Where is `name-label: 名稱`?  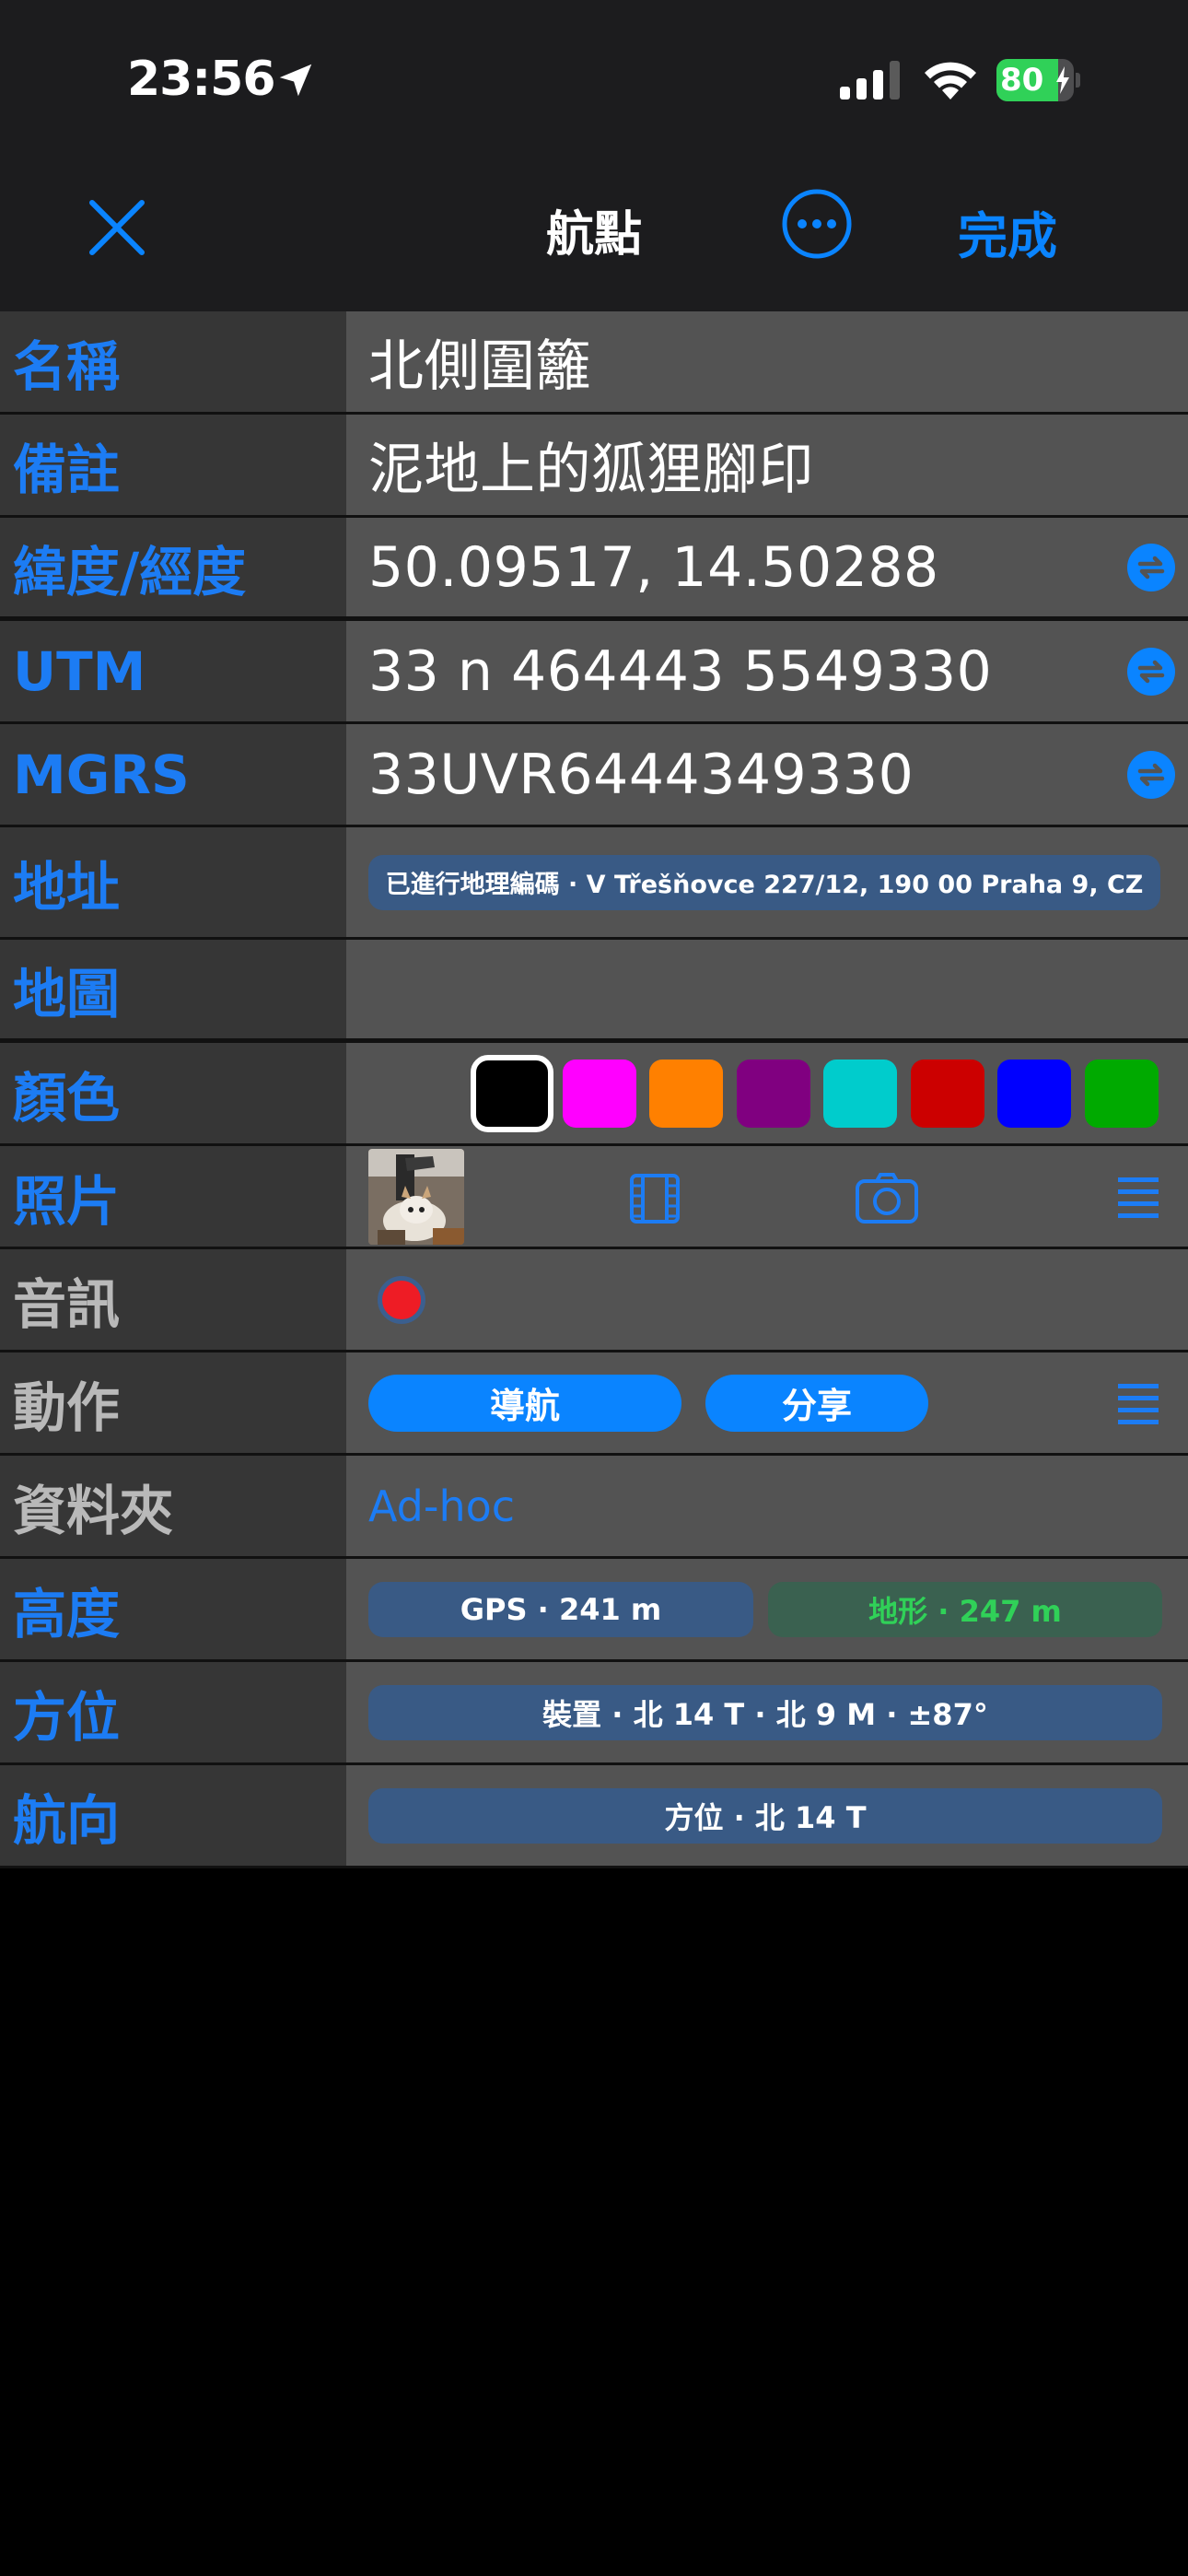
name-label: 名稱 is located at coordinates (173, 361).